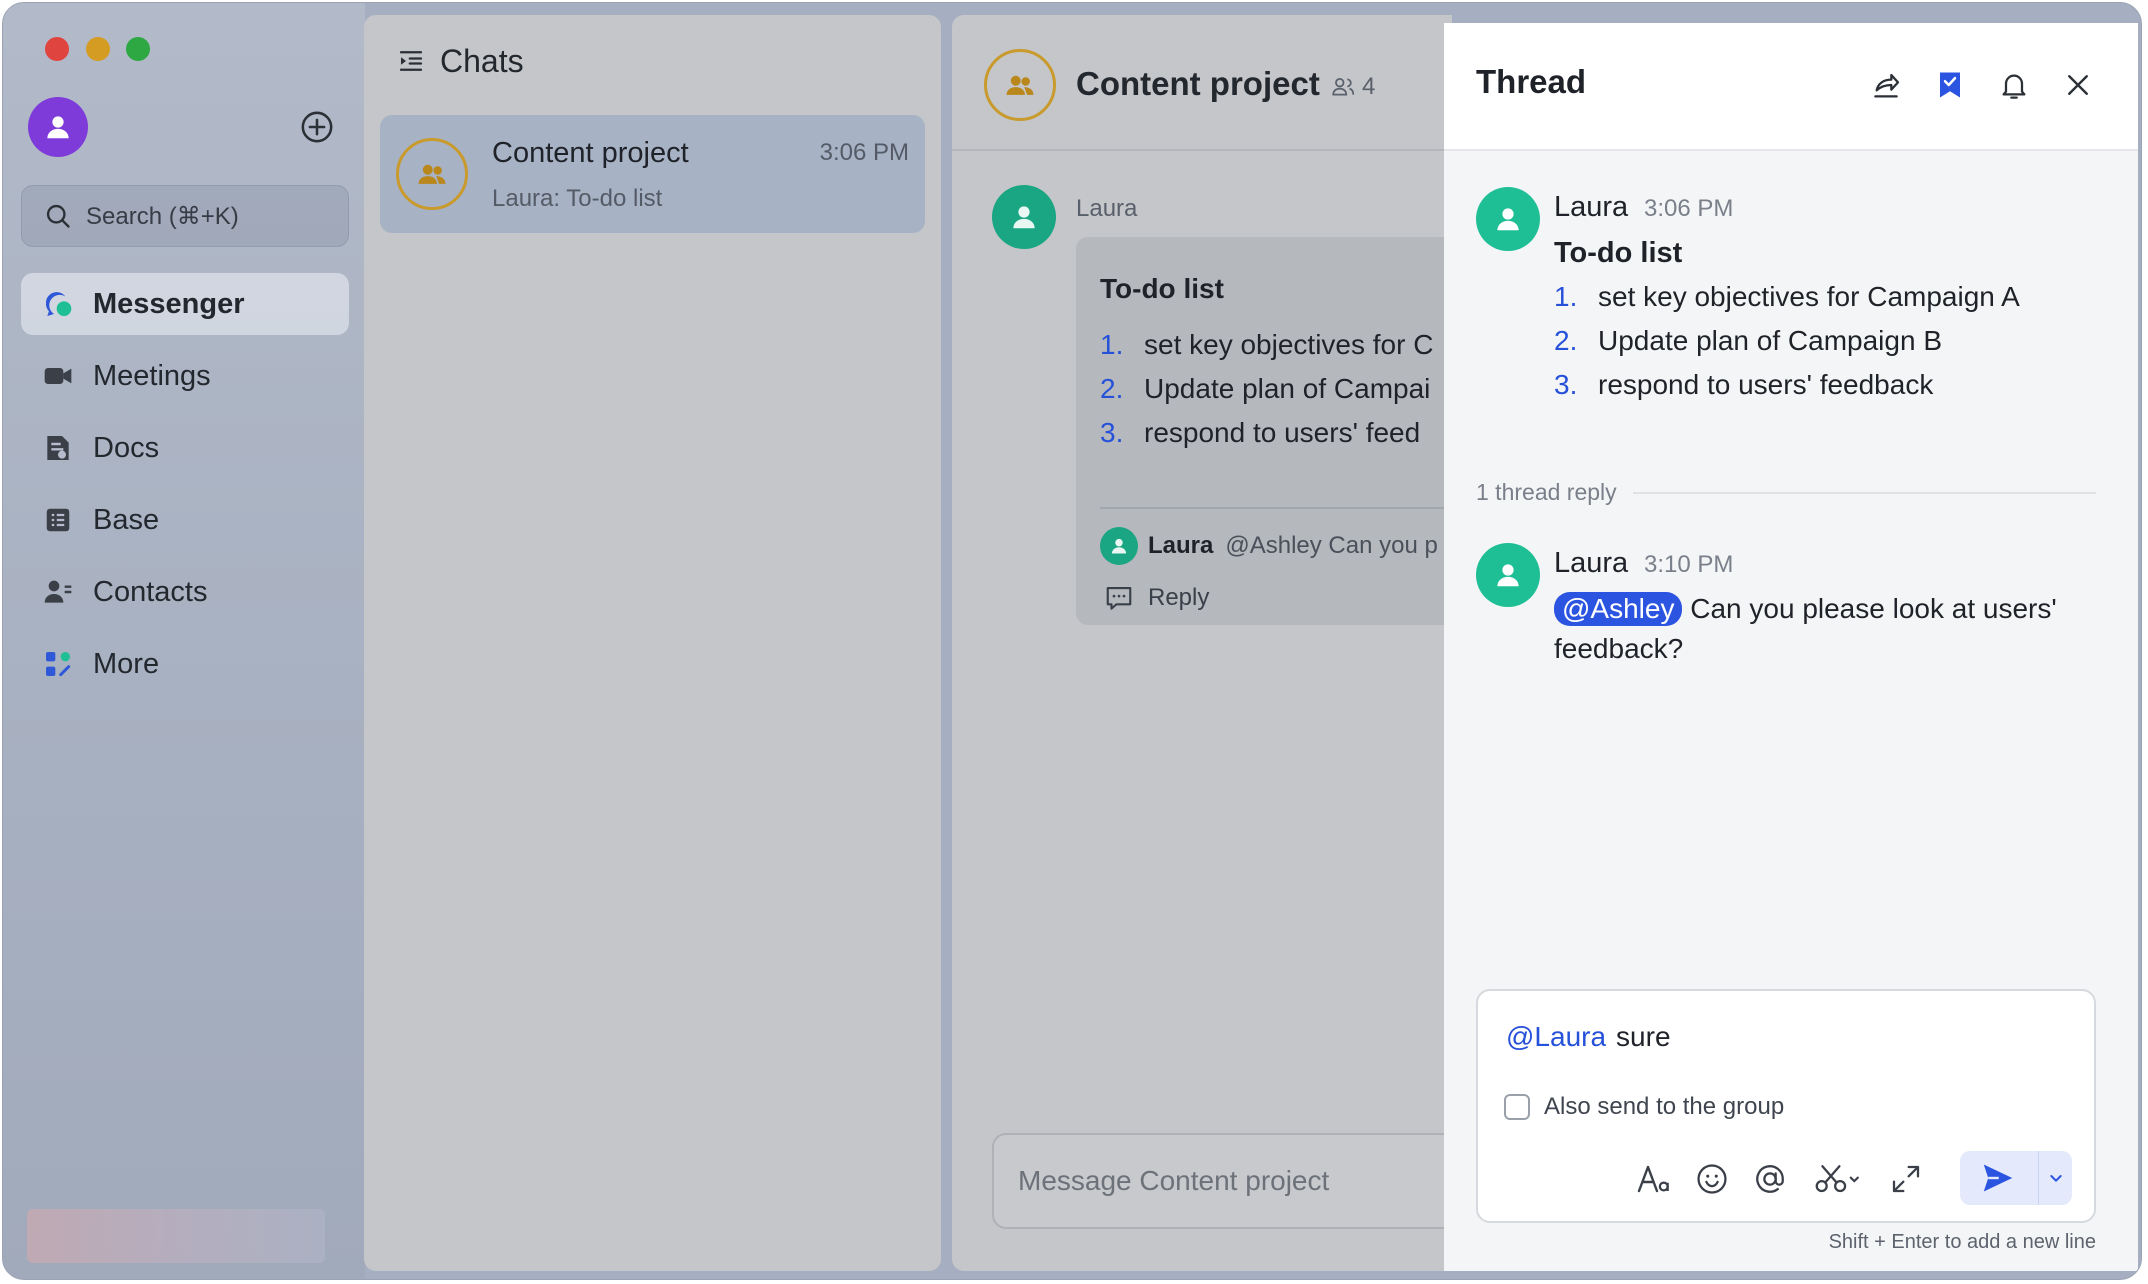 This screenshot has width=2148, height=1284. What do you see at coordinates (1181, 545) in the screenshot?
I see `reply-author: Laura` at bounding box center [1181, 545].